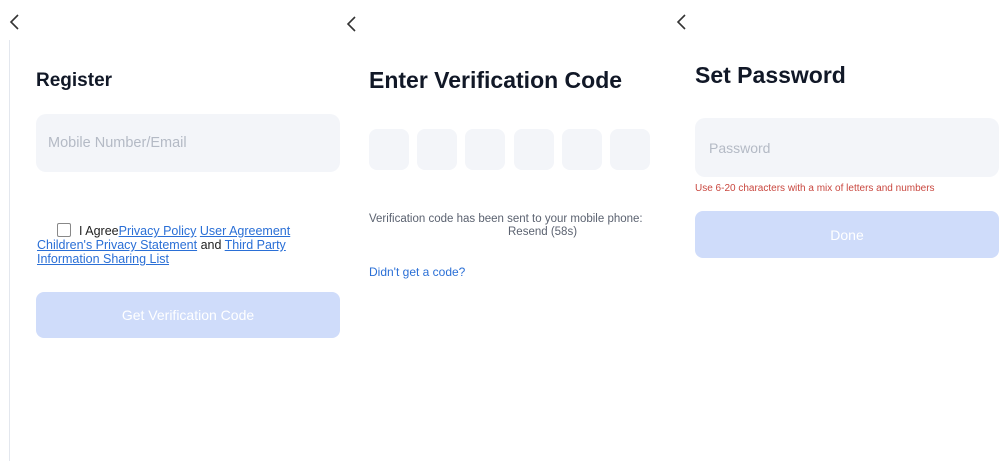 The height and width of the screenshot is (461, 1007). Describe the element at coordinates (496, 80) in the screenshot. I see `page-title: Enter Verification Code` at that location.